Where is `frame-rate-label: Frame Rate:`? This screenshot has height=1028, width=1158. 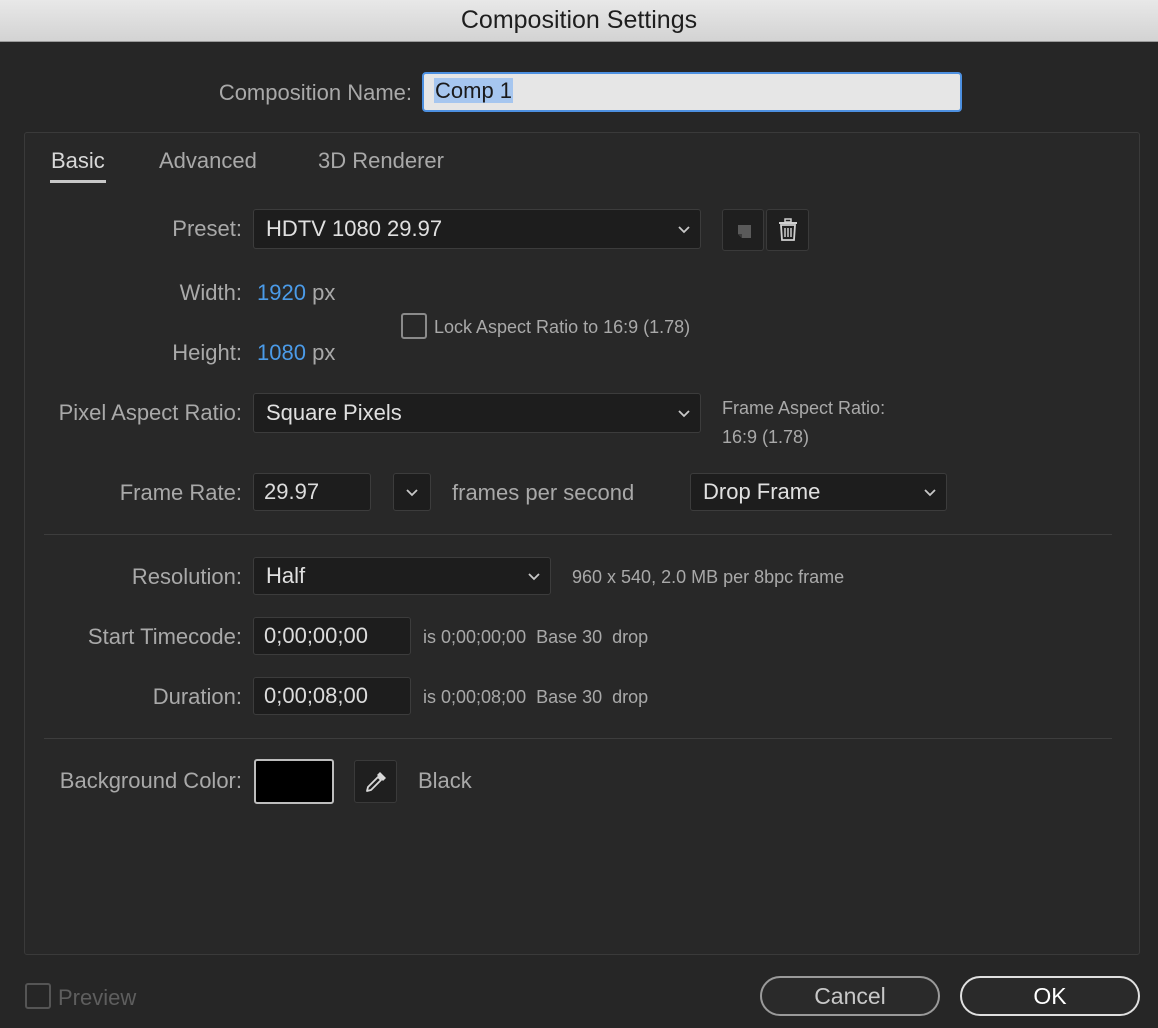
frame-rate-label: Frame Rate: is located at coordinates (180, 492).